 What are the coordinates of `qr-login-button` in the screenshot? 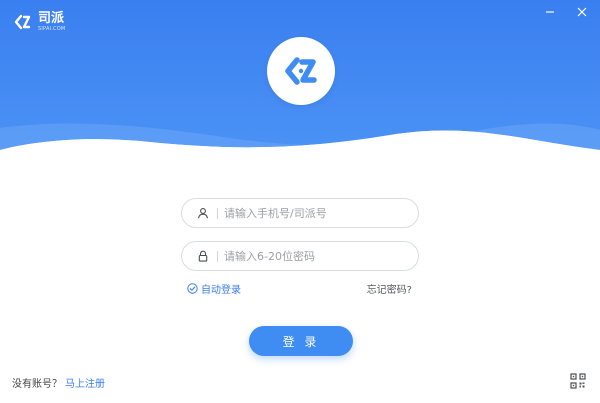 It's located at (578, 381).